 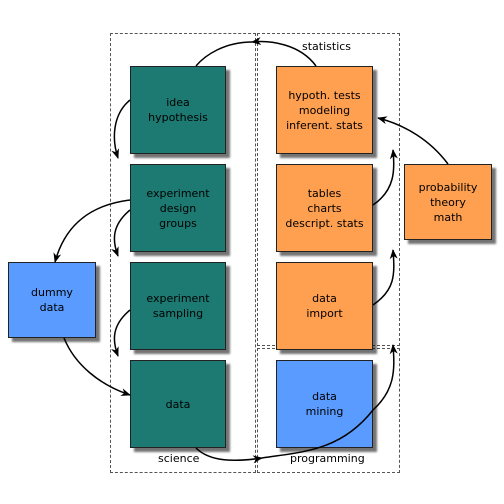 What do you see at coordinates (121, 129) in the screenshot?
I see `arrow-idea-to-design` at bounding box center [121, 129].